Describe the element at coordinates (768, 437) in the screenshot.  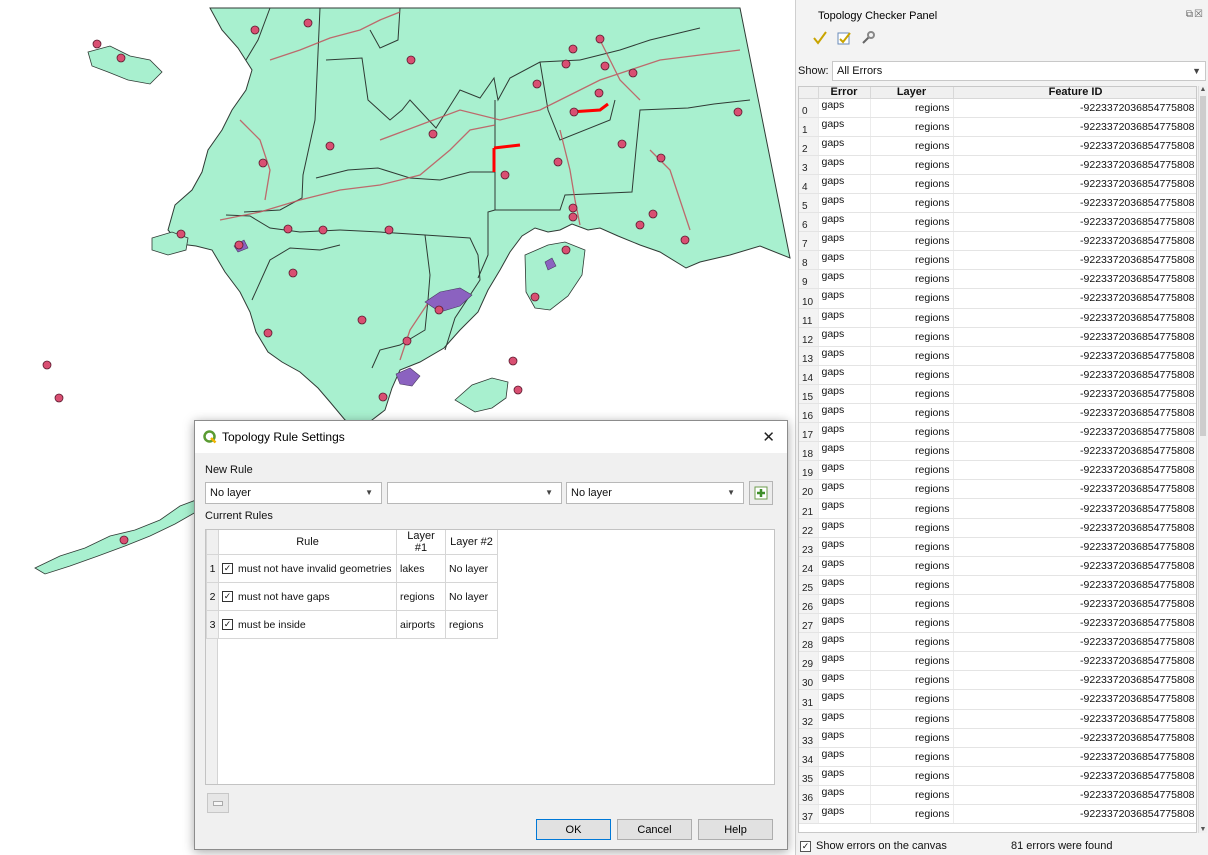
I see `close-icon: ✕` at that location.